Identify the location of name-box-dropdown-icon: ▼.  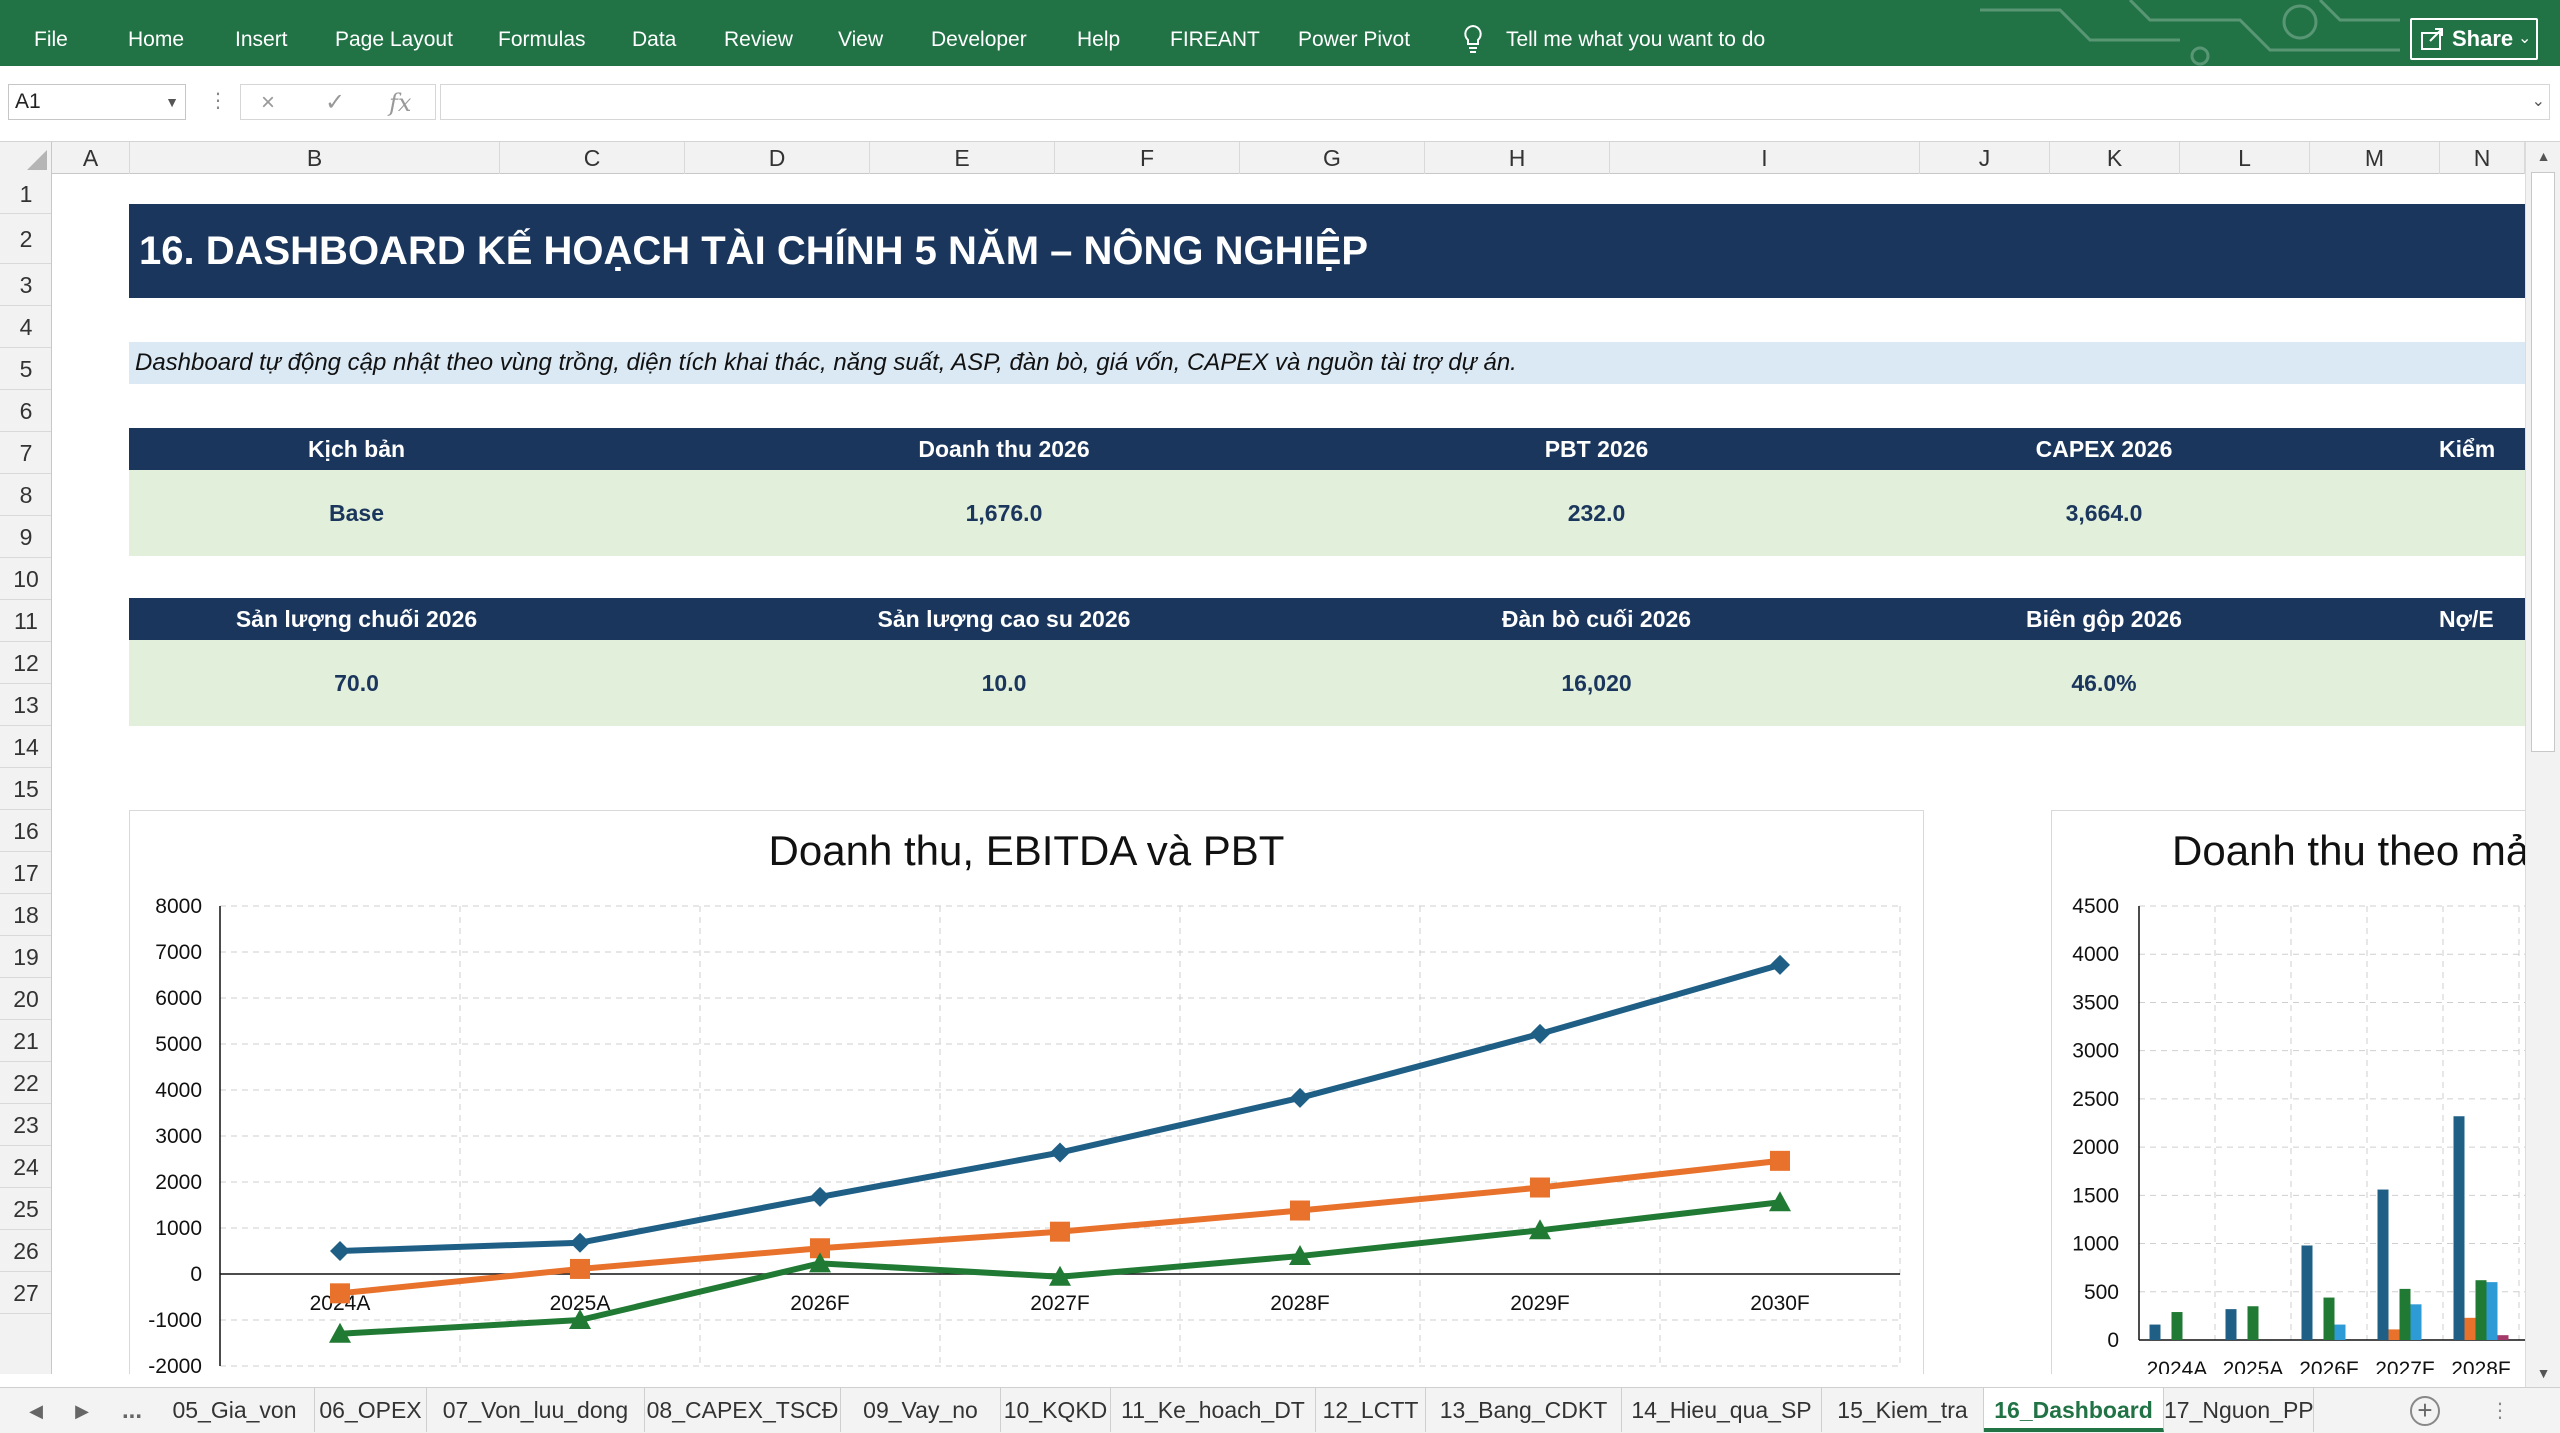
(172, 102).